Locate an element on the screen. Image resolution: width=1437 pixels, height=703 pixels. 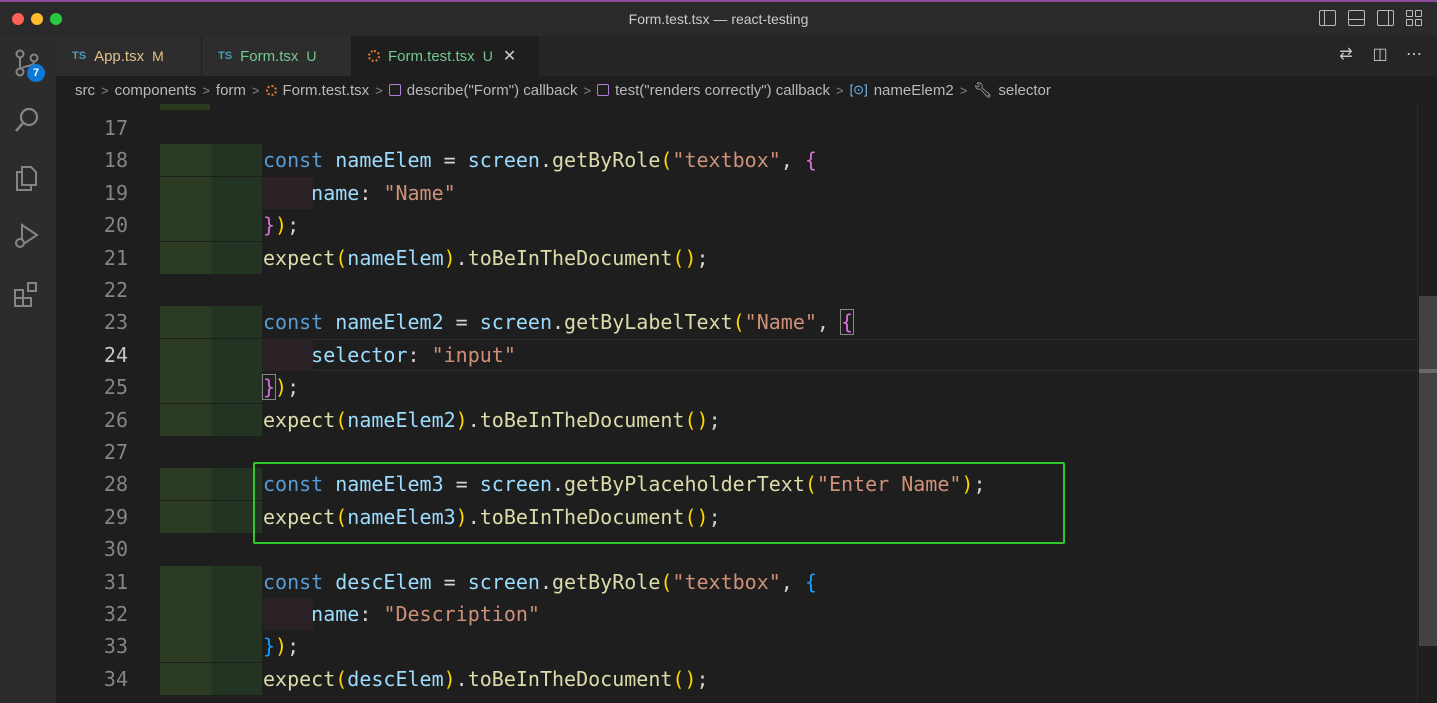
more-actions-icon: ⋯ is located at coordinates (1414, 55).